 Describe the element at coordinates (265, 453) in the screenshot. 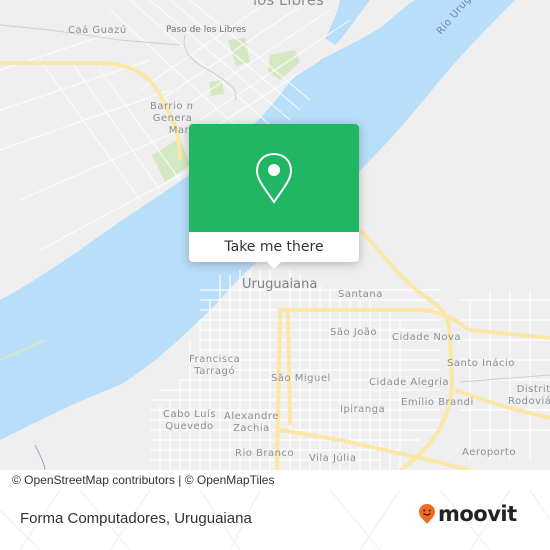

I see `label-rio-branco: Rio Branco` at that location.